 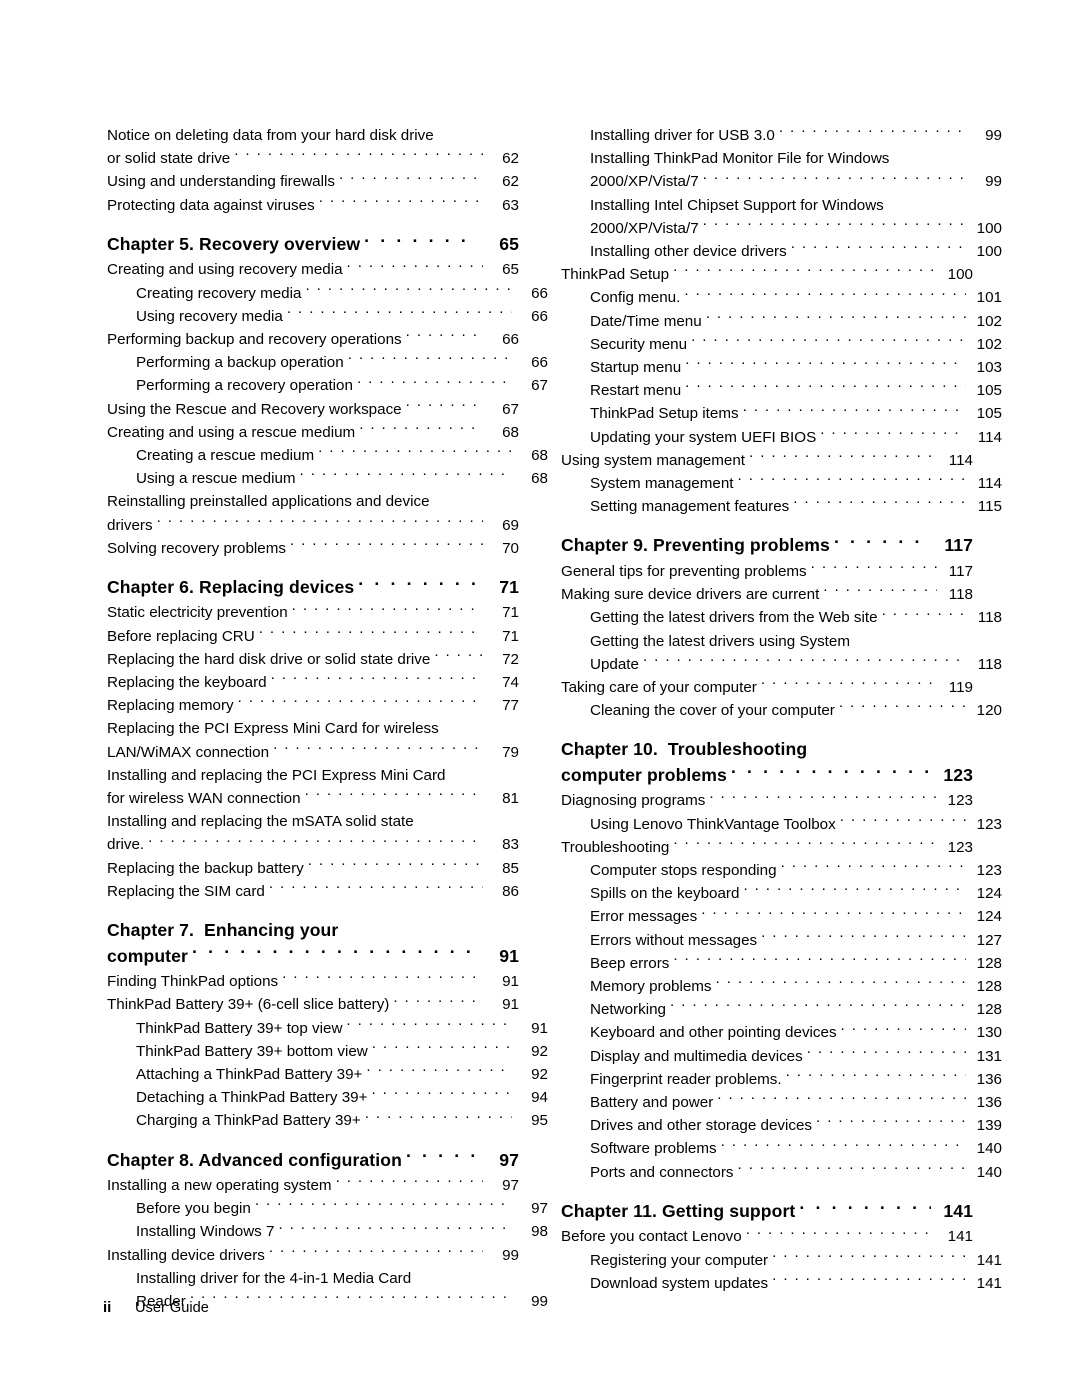 I want to click on toc-entry: Performing a recovery operation 67, so click(x=327, y=385).